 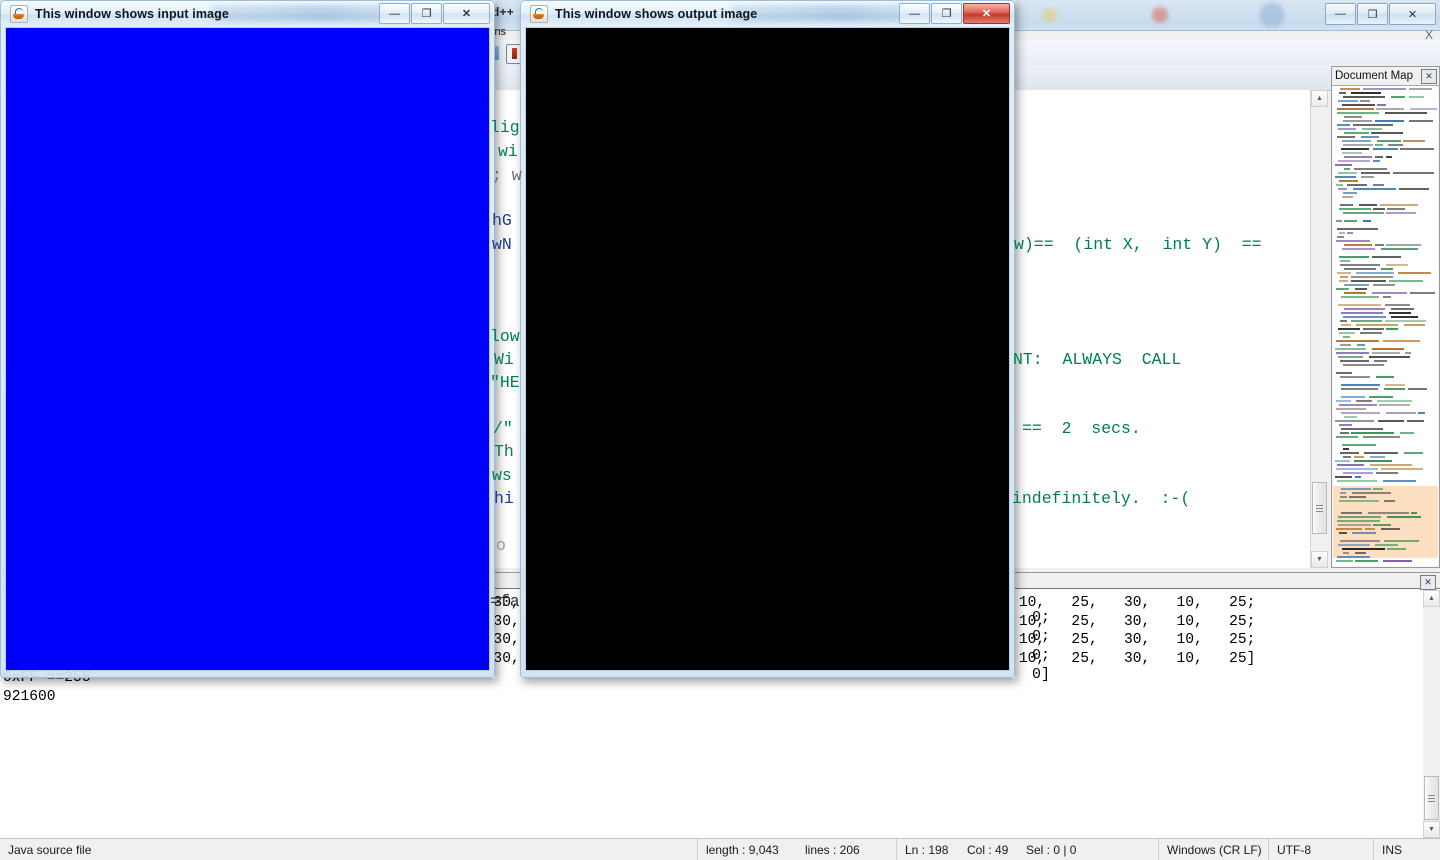 I want to click on document-map-close-icon: ✕, so click(x=1429, y=76).